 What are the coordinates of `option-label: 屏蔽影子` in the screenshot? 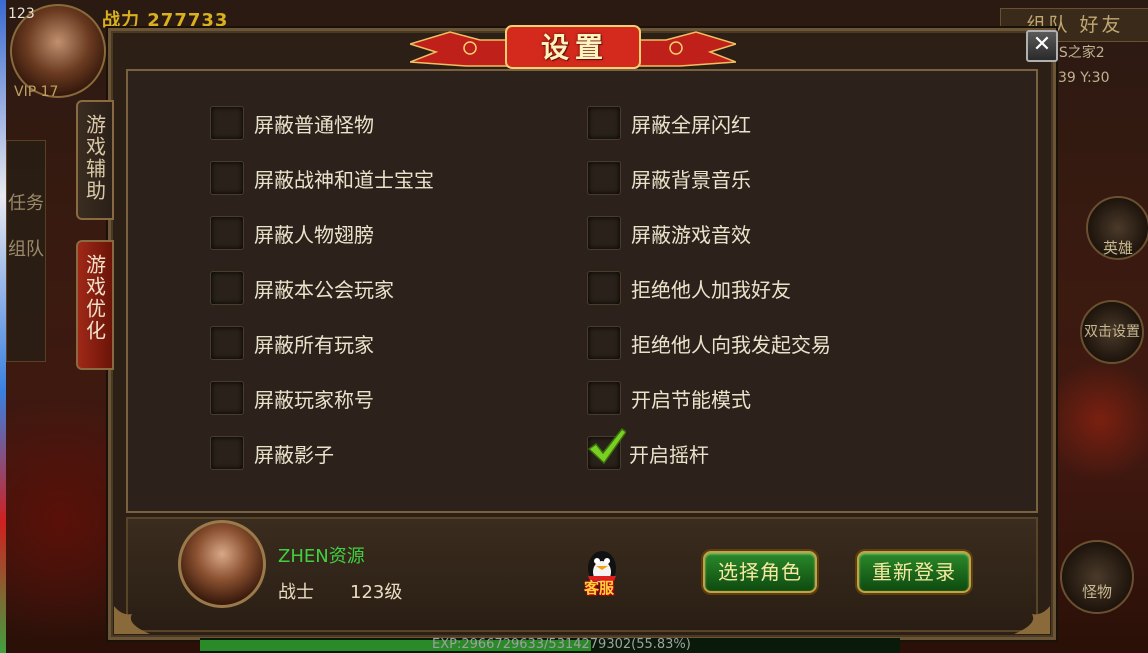 It's located at (294, 454).